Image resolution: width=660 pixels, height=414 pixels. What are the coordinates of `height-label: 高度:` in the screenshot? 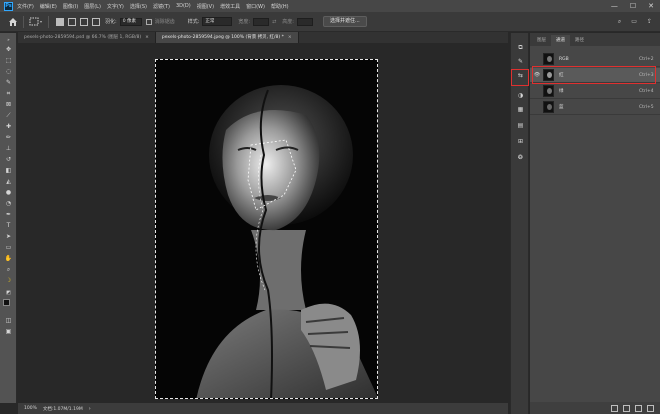 It's located at (288, 22).